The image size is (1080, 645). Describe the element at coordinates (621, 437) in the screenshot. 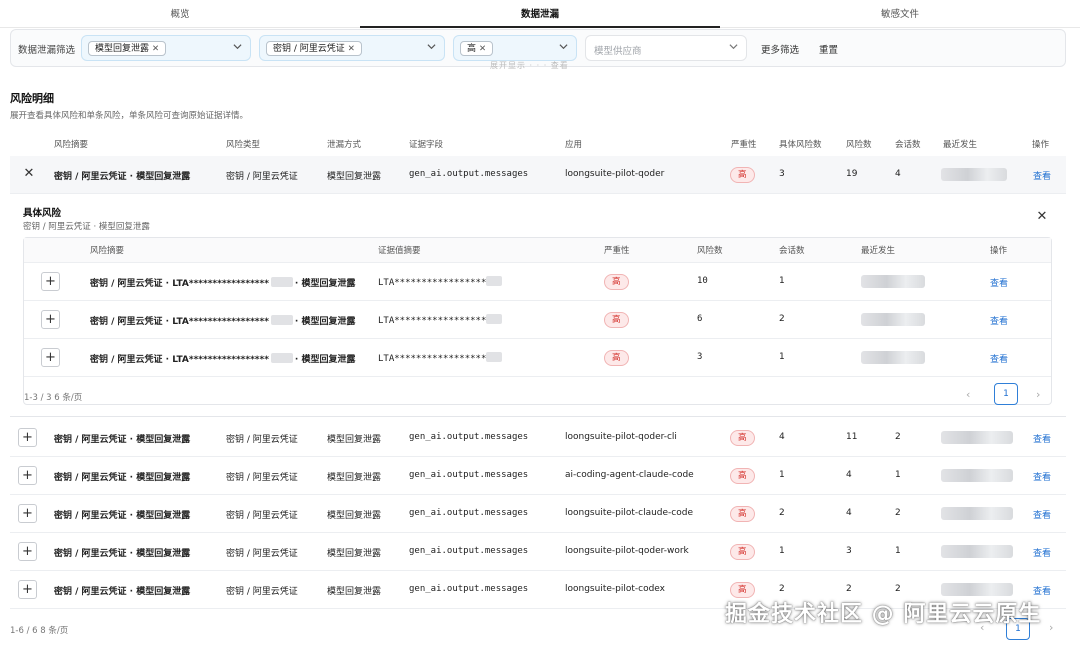

I see `row-app: loongsuite-pilot-qoder-cli` at that location.